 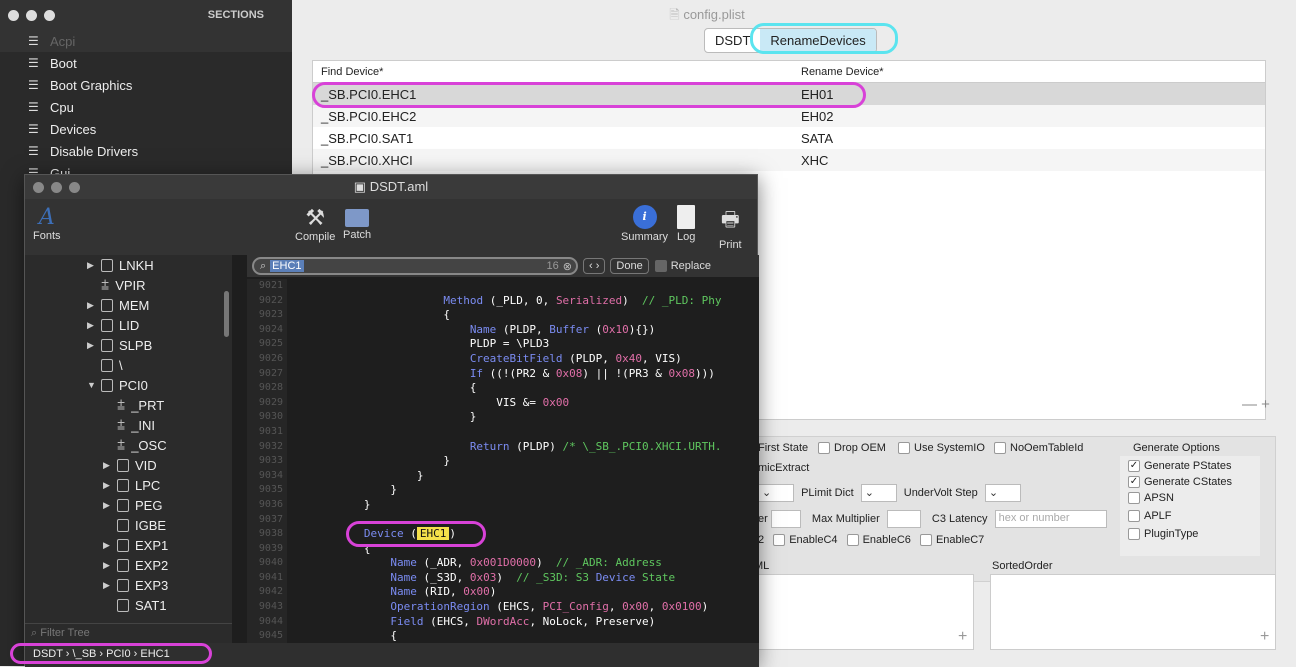 I want to click on tree-item-label: \, so click(x=121, y=365).